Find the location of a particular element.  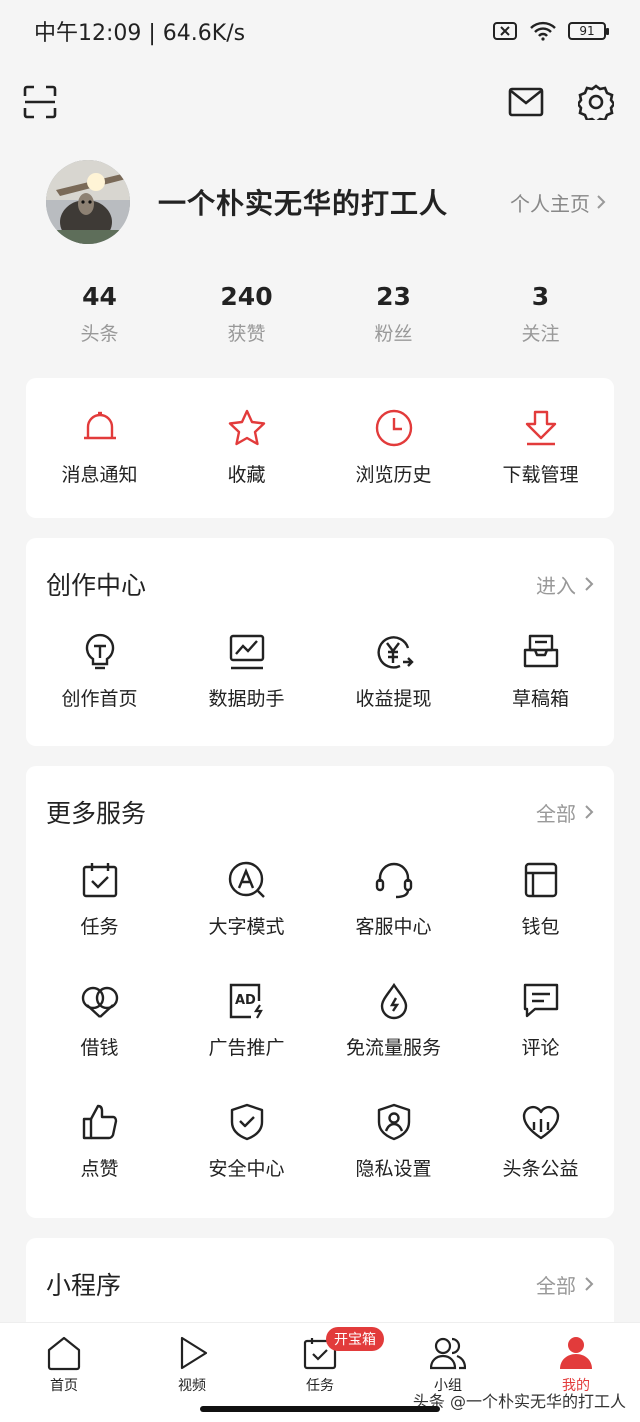

stat-value: 240 is located at coordinates (246, 296).